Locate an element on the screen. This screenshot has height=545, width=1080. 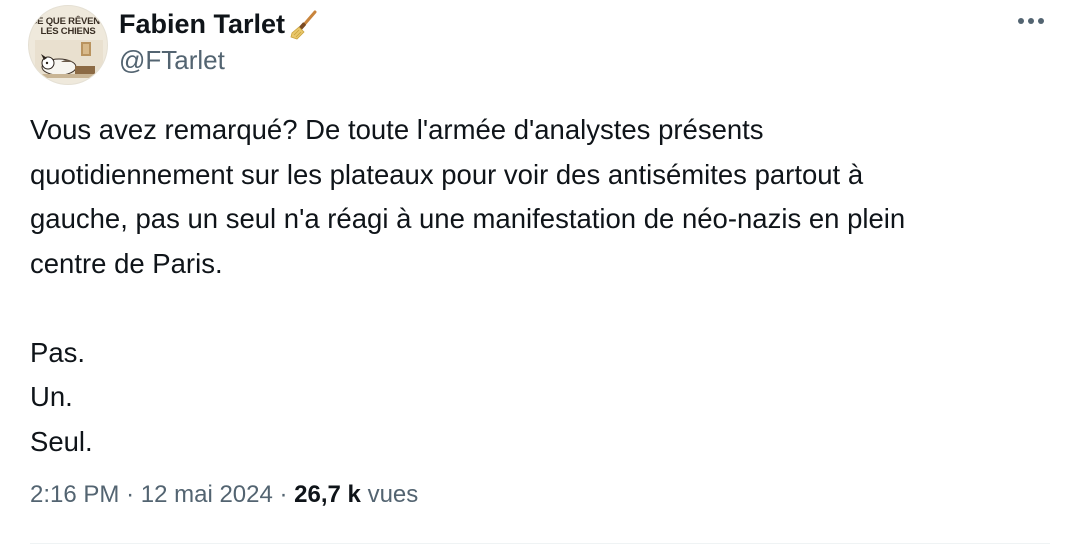
avatar-book-title-line2: LES CHIENS is located at coordinates (68, 31).